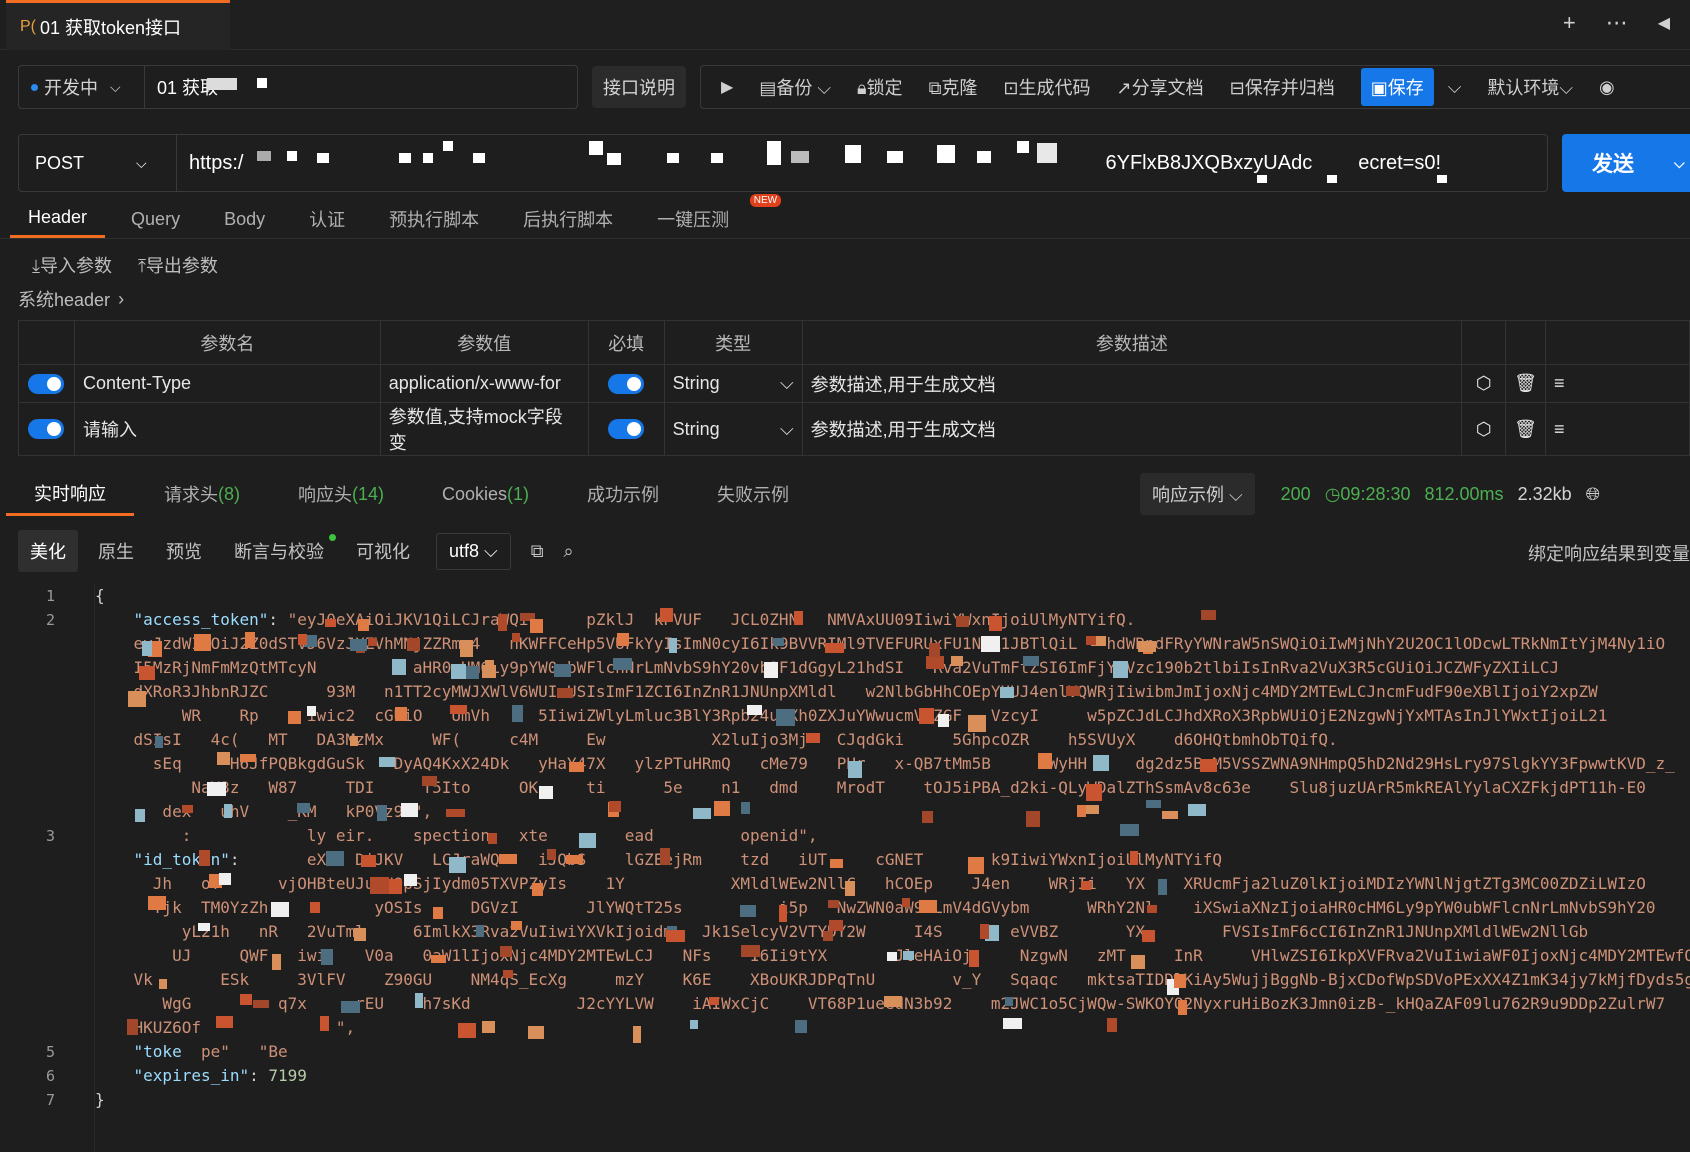 The image size is (1690, 1152). I want to click on env-select: 开发中 ⌵, so click(81, 87).